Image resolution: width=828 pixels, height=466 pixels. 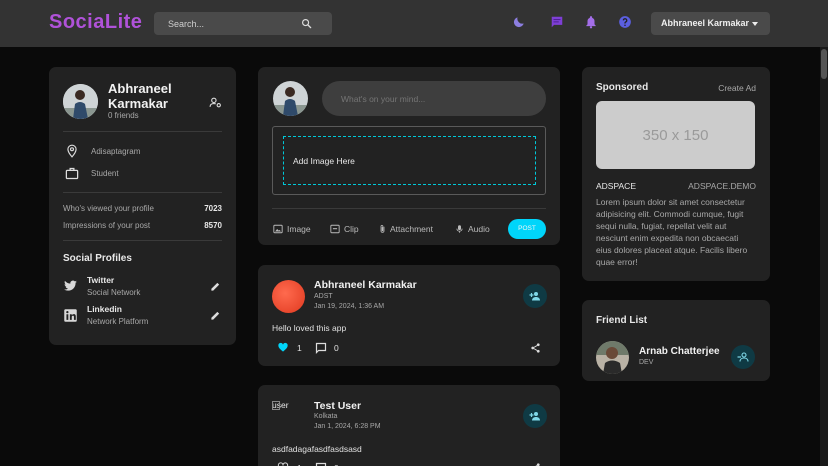 I want to click on image-dropzone: Add Image Here, so click(x=409, y=160).